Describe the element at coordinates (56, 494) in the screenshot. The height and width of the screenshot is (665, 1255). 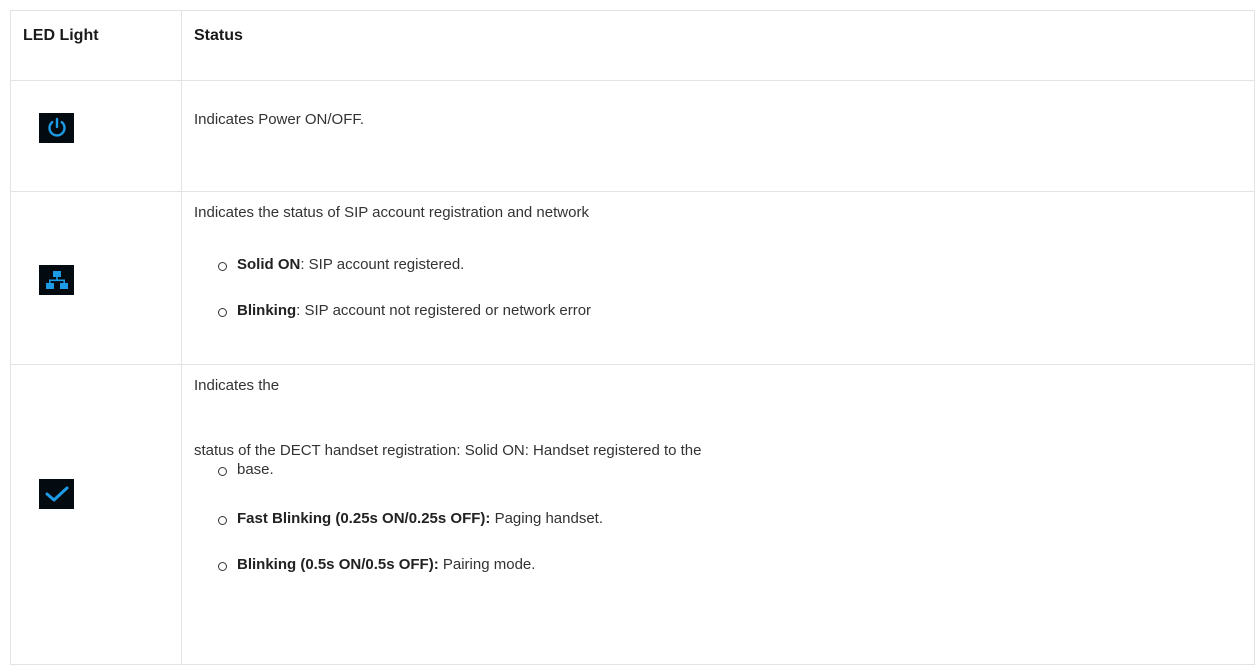
I see `checkmark-icon` at that location.